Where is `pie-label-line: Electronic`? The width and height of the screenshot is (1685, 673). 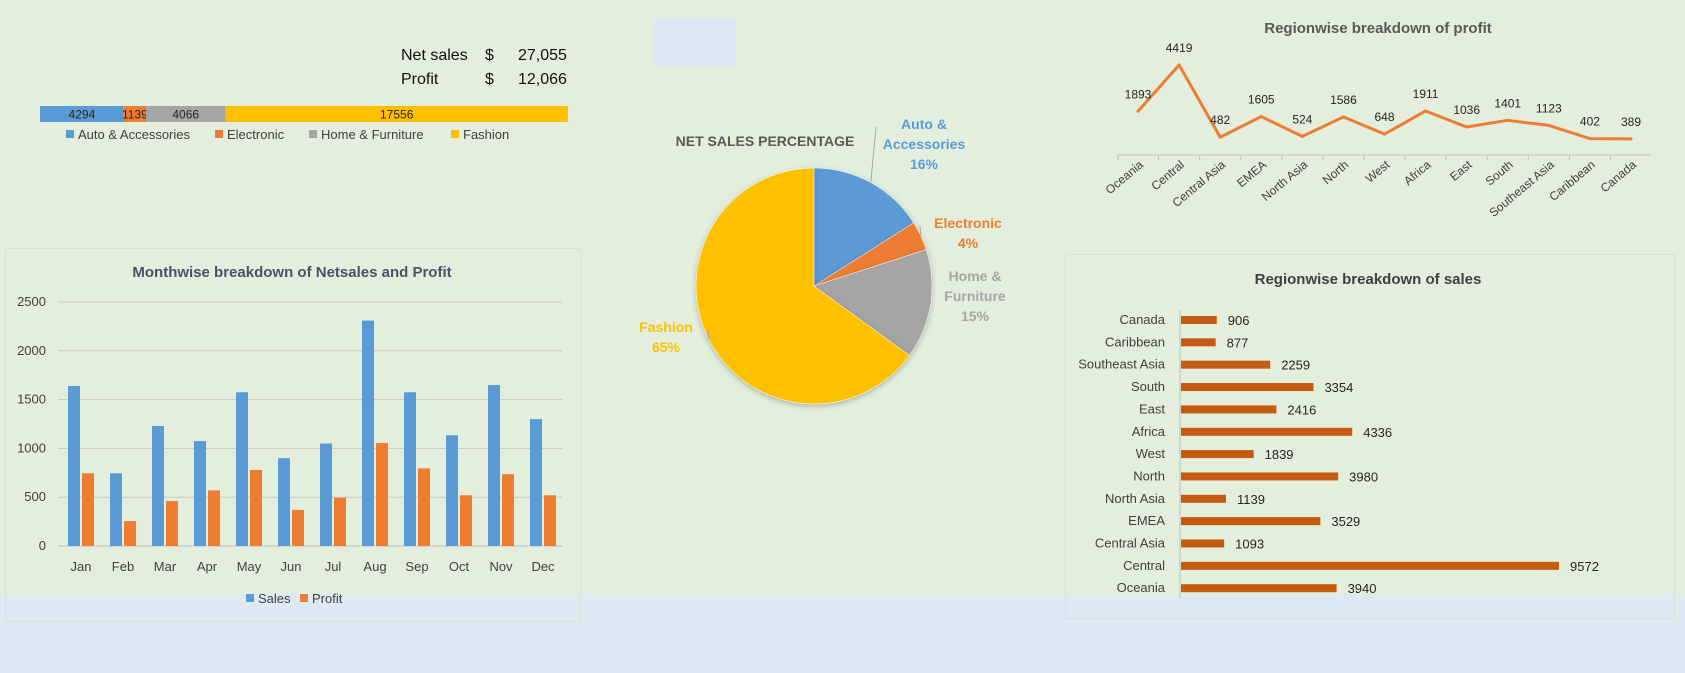
pie-label-line: Electronic is located at coordinates (968, 223).